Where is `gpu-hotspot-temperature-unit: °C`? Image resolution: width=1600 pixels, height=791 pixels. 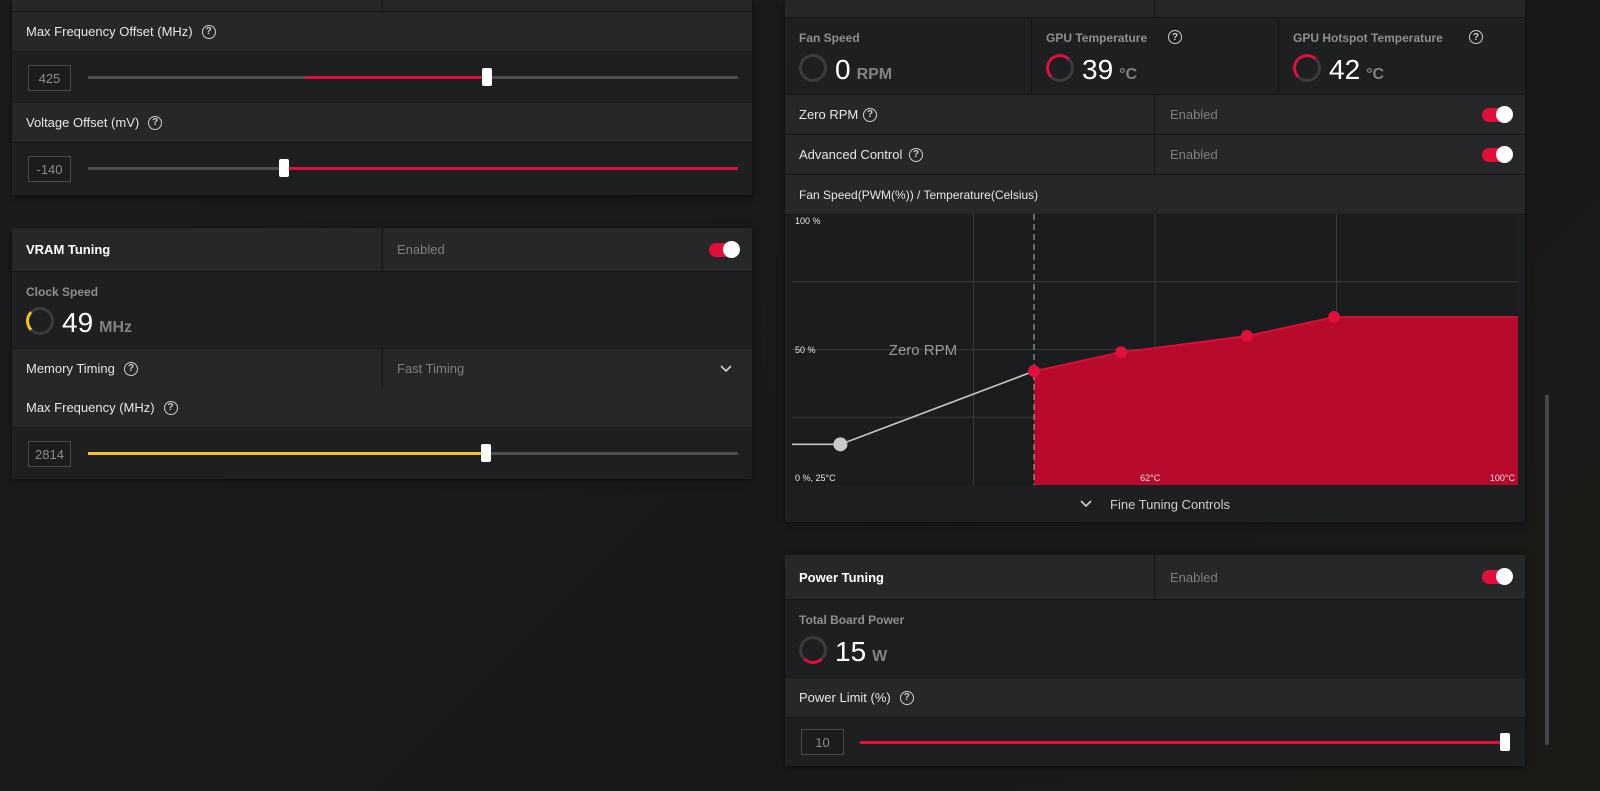 gpu-hotspot-temperature-unit: °C is located at coordinates (1375, 74).